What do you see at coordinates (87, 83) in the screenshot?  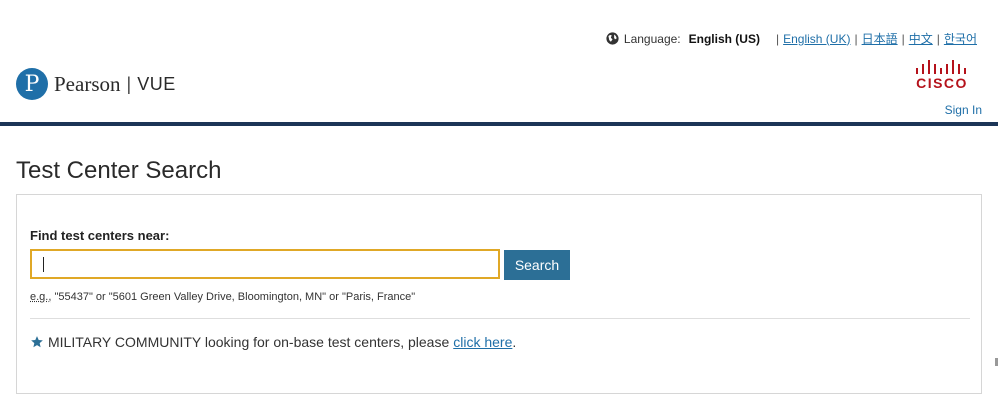 I see `logo-name: Pearson` at bounding box center [87, 83].